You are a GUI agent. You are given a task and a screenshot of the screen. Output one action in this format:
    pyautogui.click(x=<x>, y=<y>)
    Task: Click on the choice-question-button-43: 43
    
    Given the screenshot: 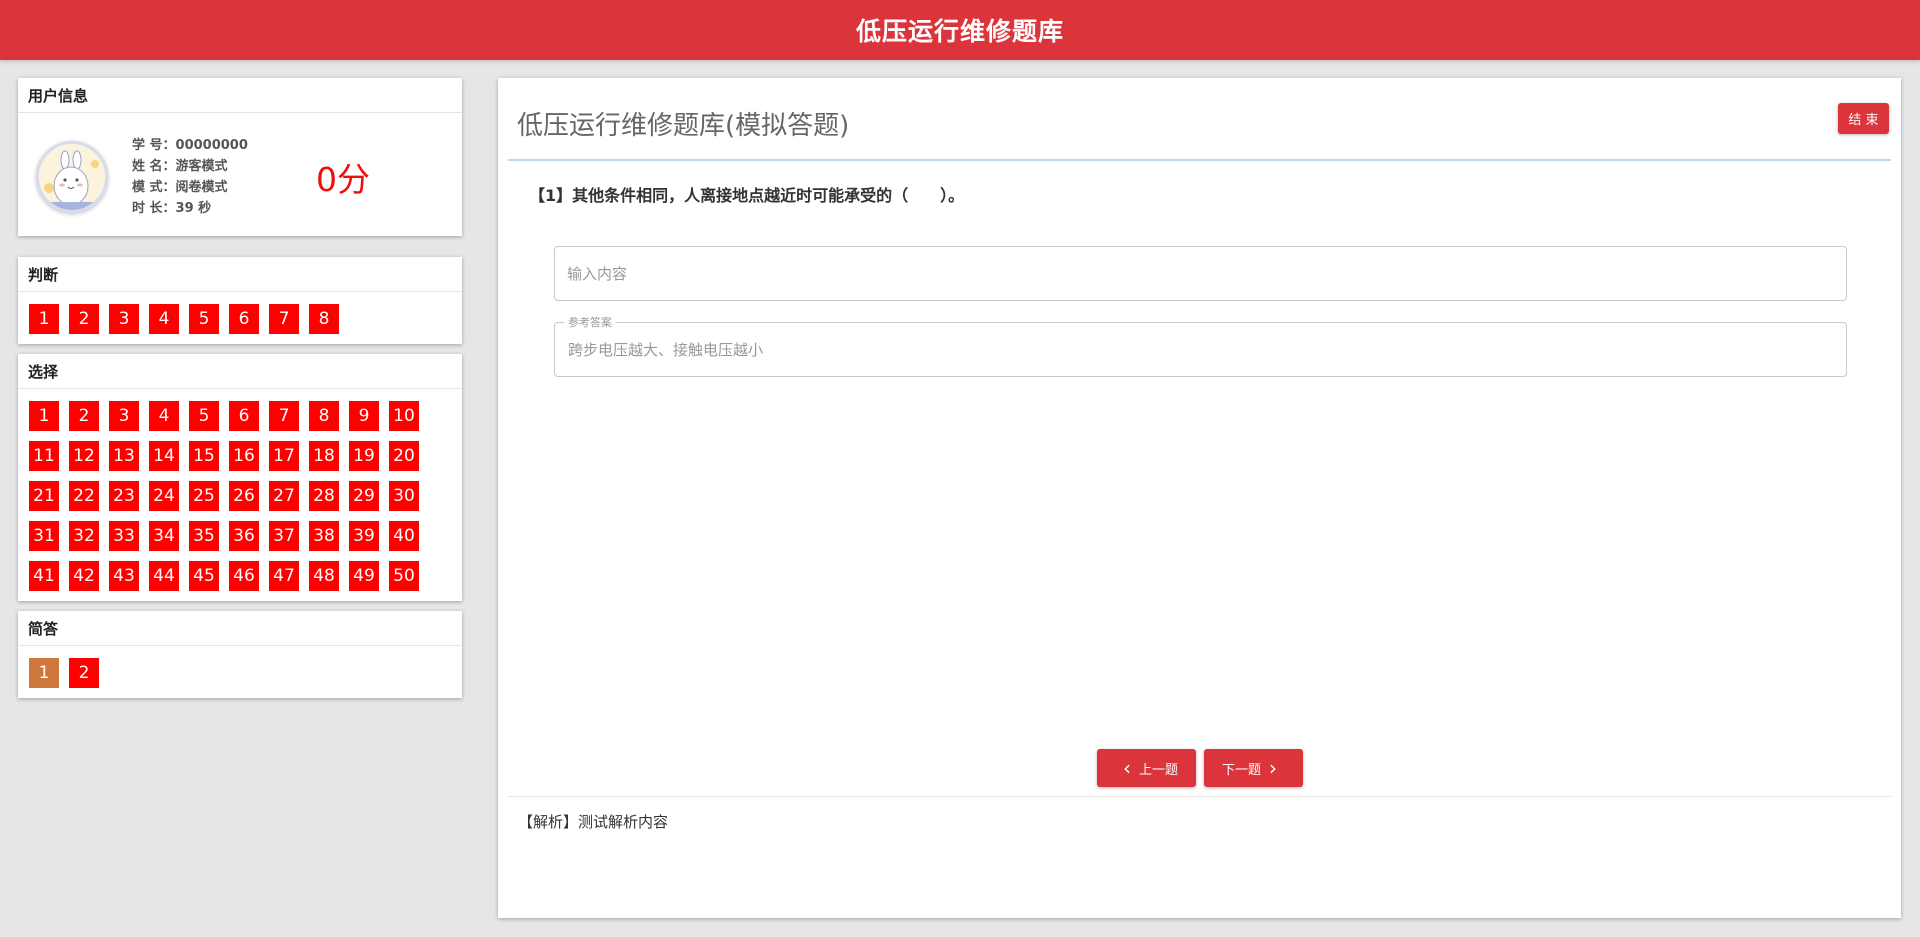 What is the action you would take?
    pyautogui.click(x=124, y=576)
    